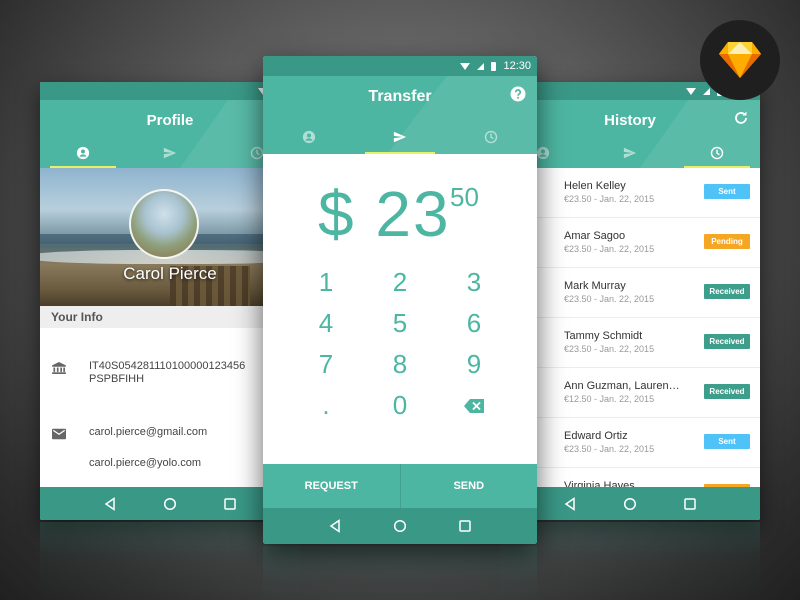 This screenshot has height=600, width=800. I want to click on email-row: carol.pierce@gmail.com, so click(170, 433).